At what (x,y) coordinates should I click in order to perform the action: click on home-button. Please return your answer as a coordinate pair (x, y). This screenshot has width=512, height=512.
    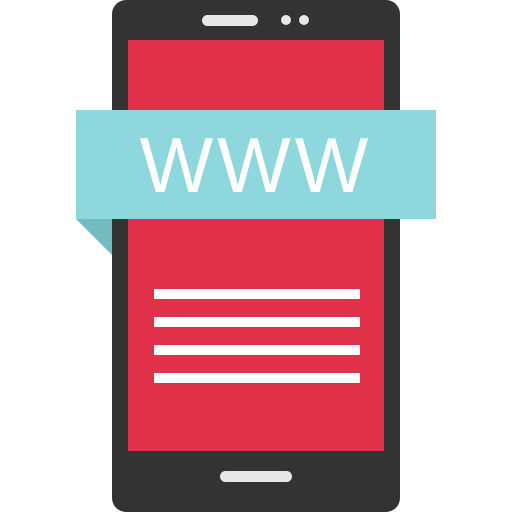
    Looking at the image, I should click on (256, 476).